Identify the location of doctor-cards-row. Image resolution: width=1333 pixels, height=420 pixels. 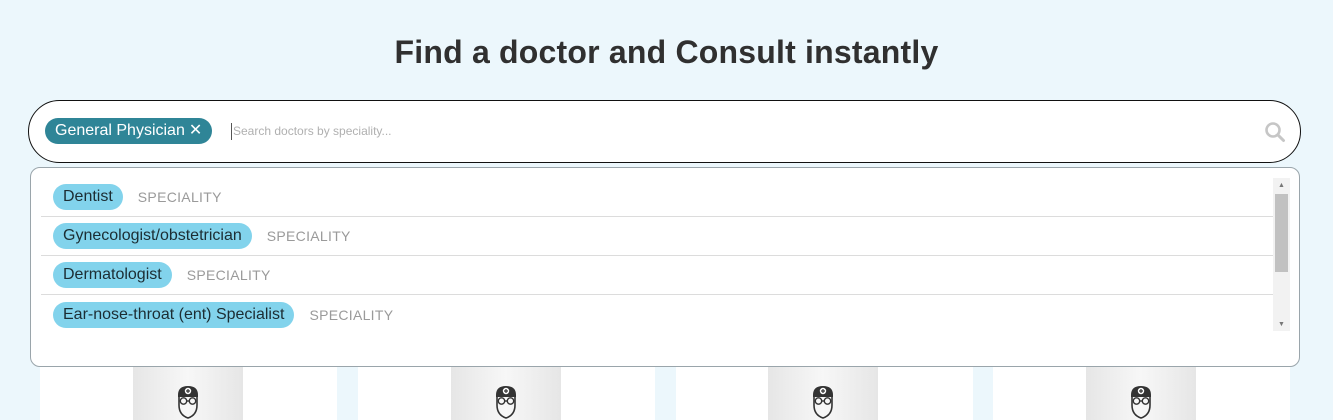
(666, 393).